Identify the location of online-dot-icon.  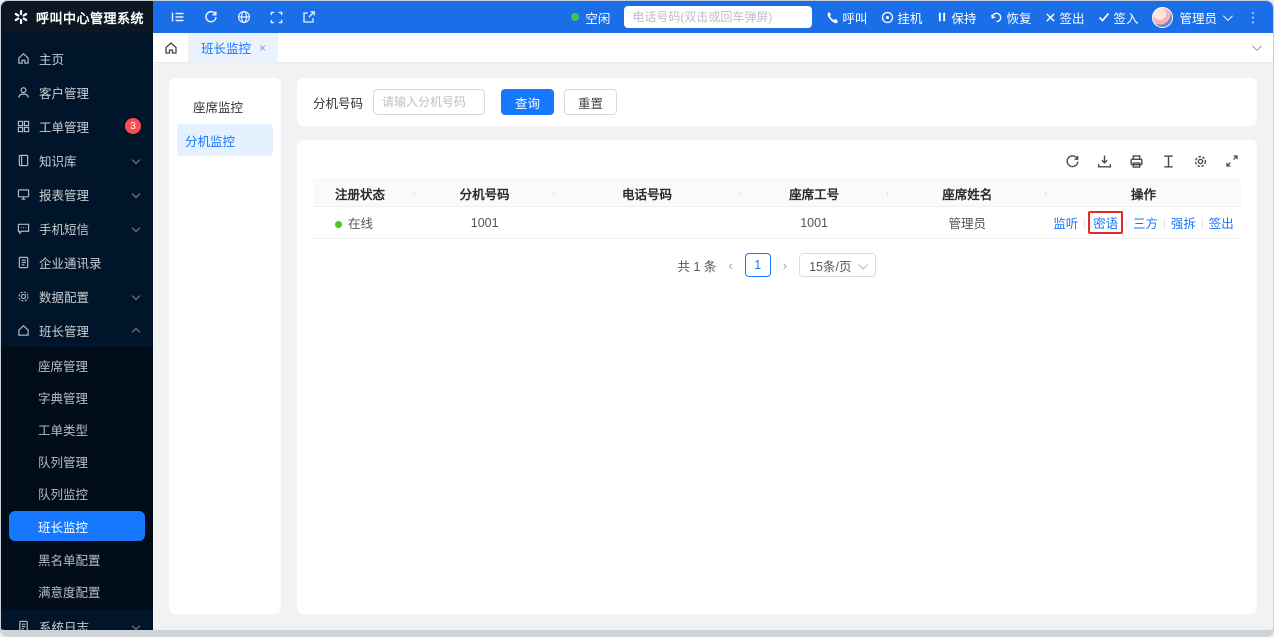
(338, 225).